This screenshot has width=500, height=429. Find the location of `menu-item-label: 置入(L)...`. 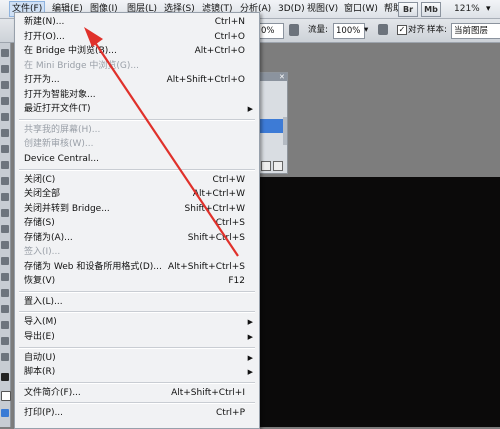

menu-item-label: 置入(L)... is located at coordinates (43, 301).